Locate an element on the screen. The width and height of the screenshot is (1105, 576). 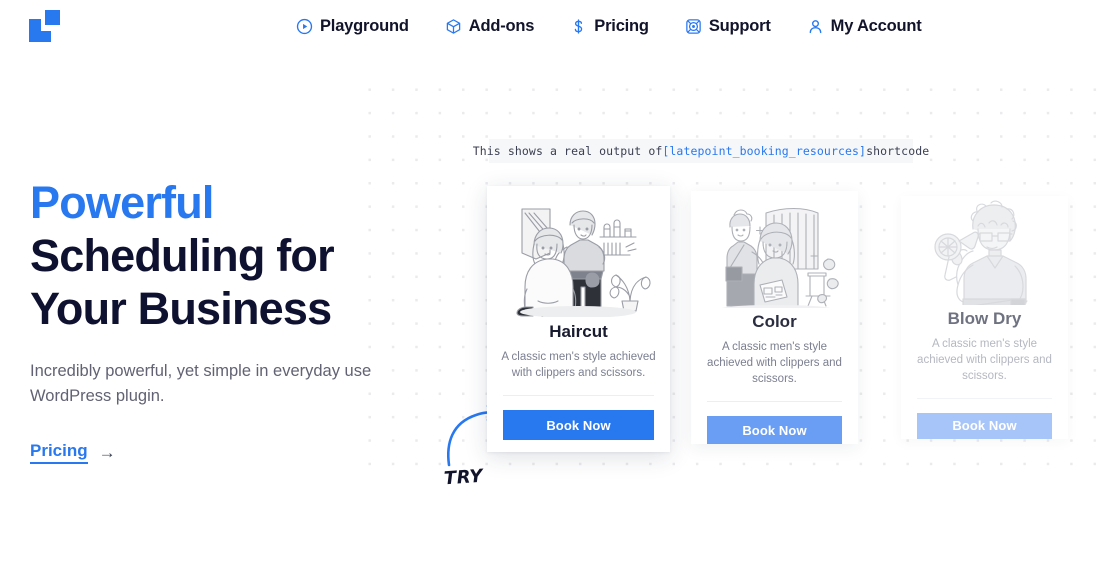
shortcode-prefix: This shows a real output of is located at coordinates (567, 151).